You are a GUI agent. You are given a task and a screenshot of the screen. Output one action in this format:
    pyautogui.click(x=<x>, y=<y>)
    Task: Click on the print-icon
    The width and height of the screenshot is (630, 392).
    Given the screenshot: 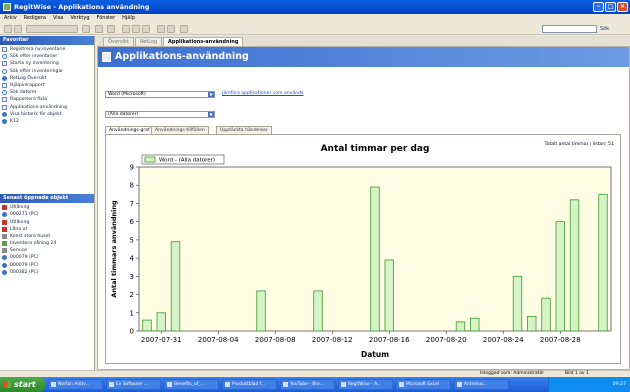 What is the action you would take?
    pyautogui.click(x=161, y=29)
    